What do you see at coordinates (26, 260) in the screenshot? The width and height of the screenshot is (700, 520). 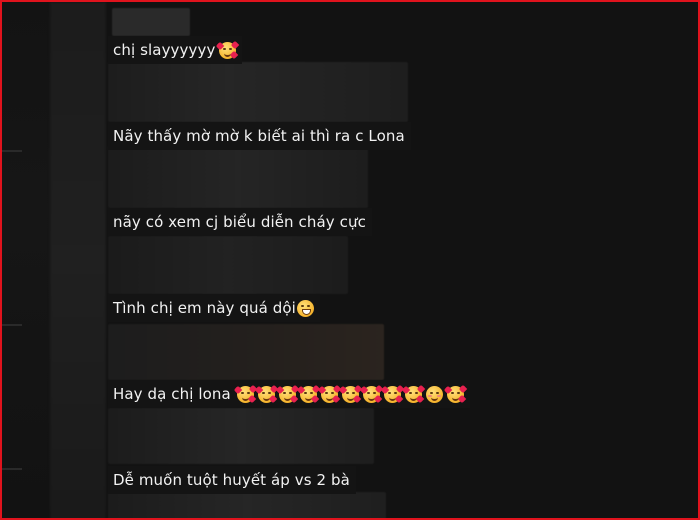 I see `left-blurred-strip` at bounding box center [26, 260].